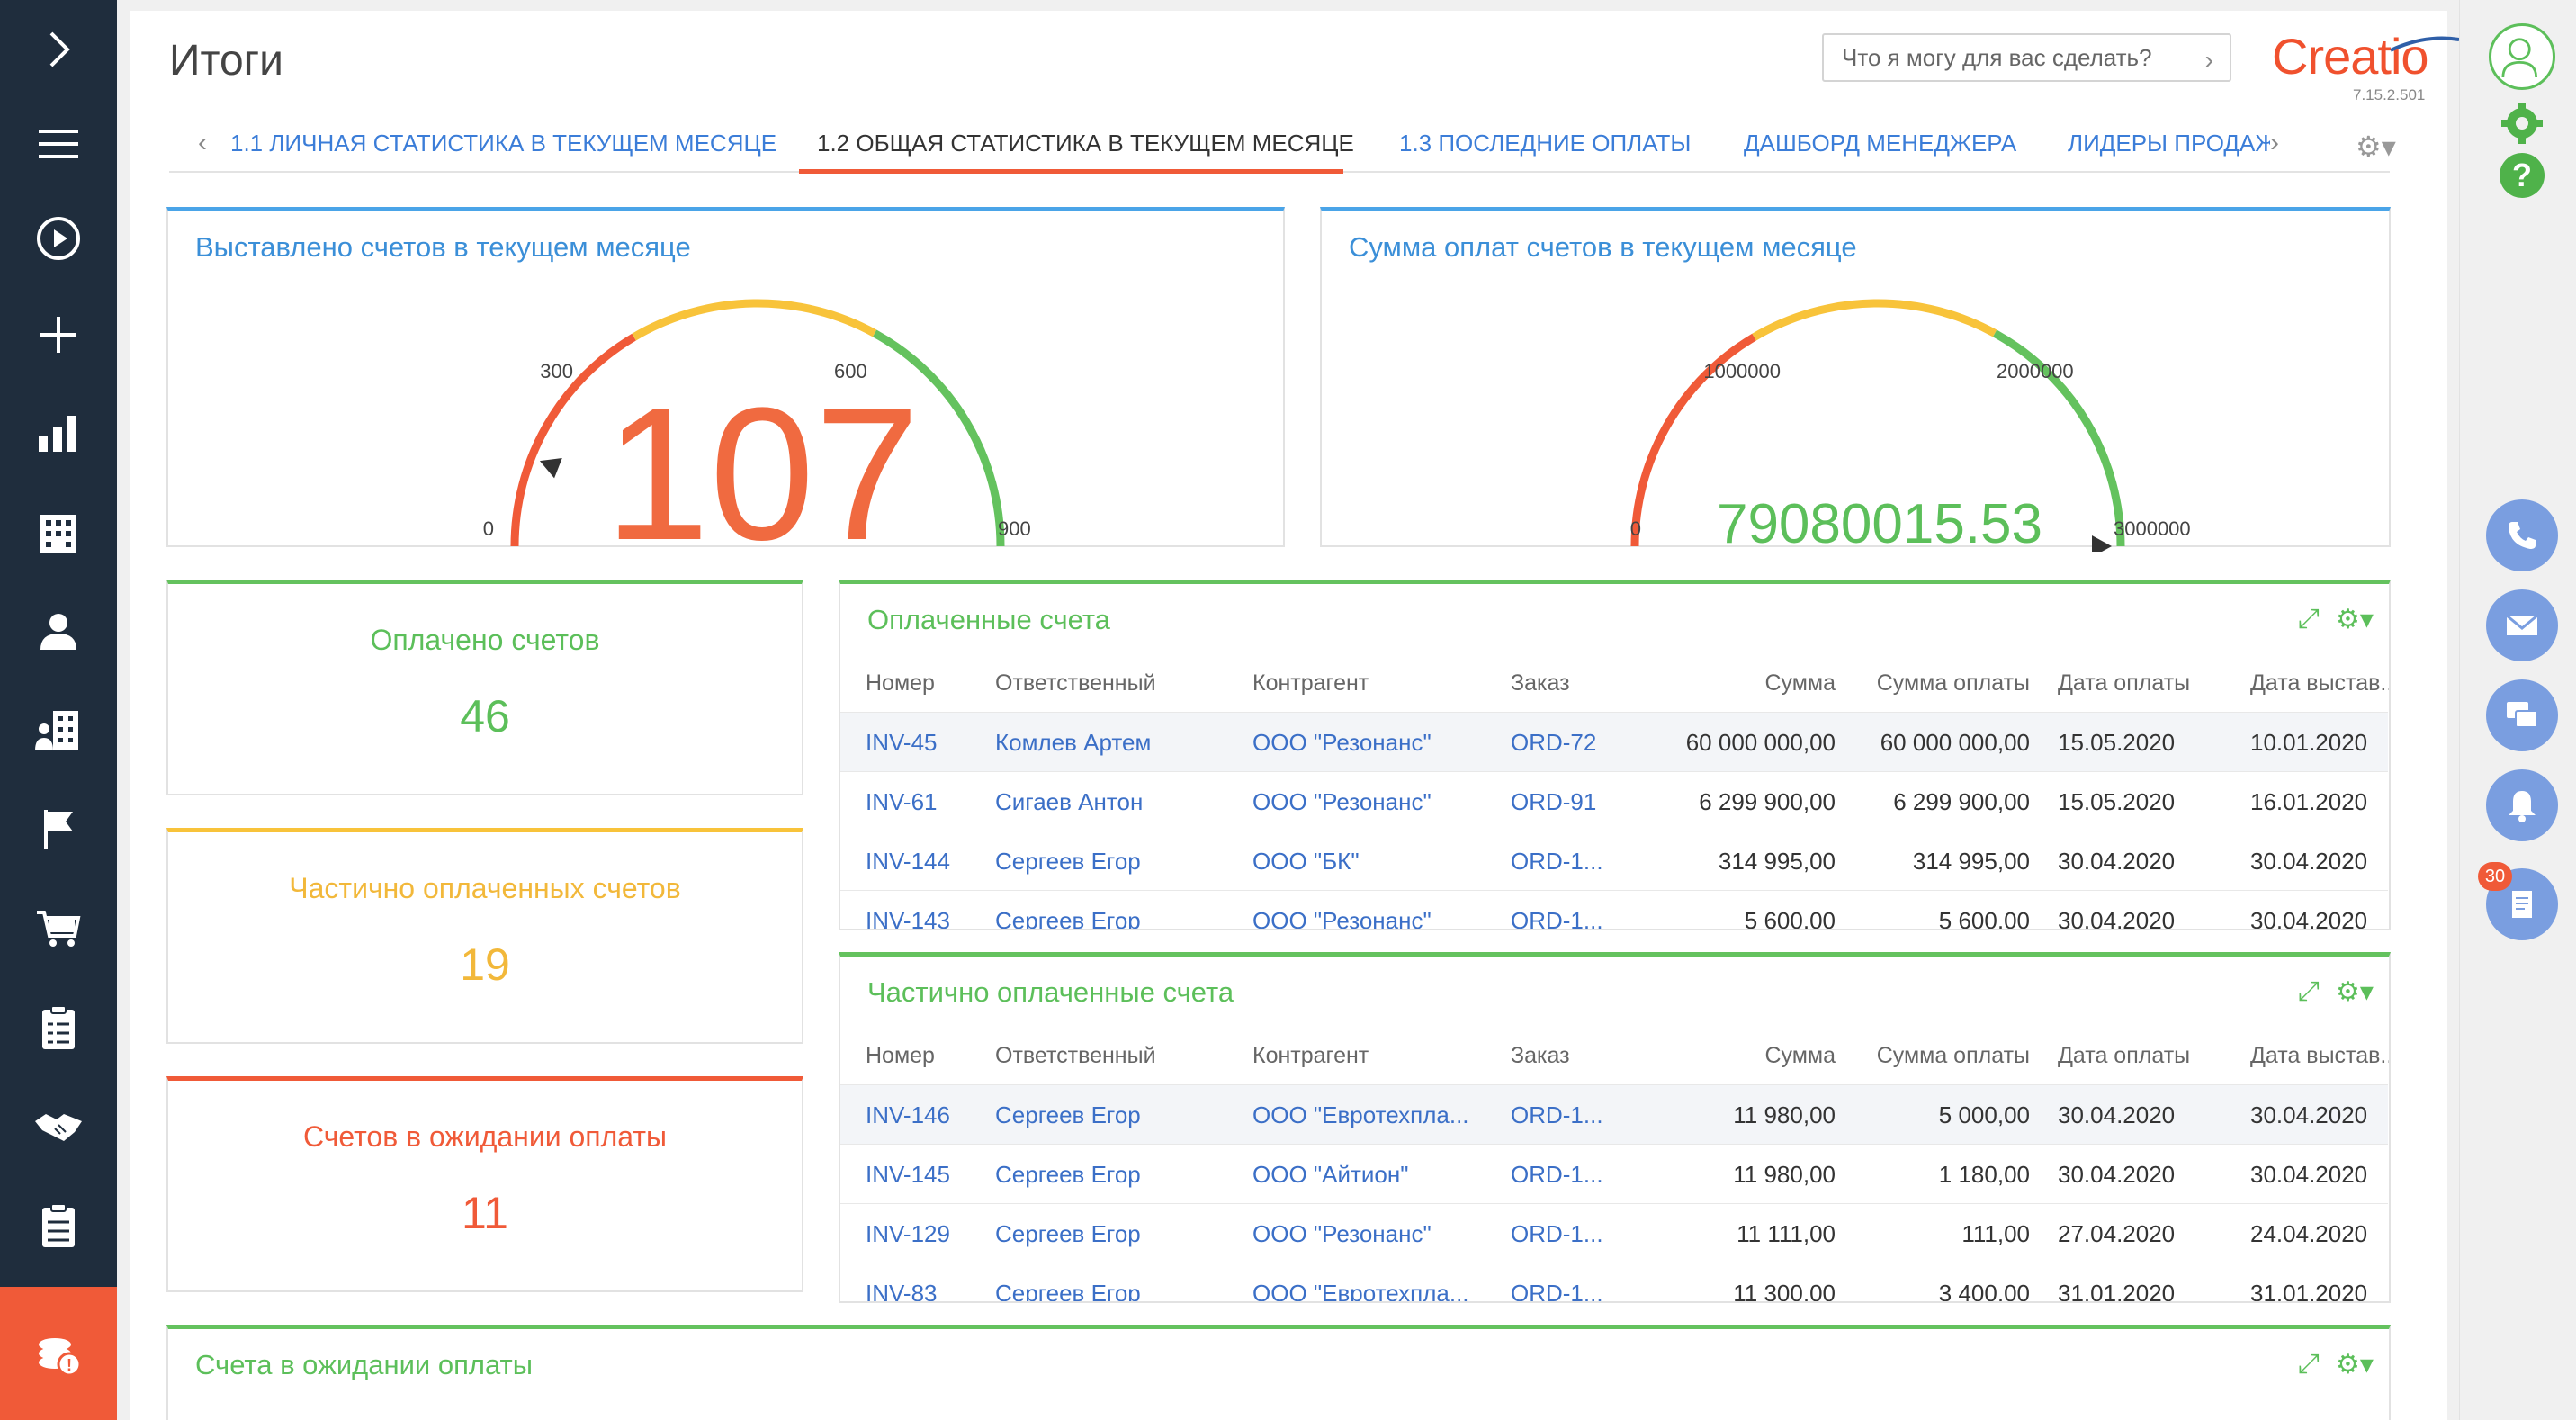 This screenshot has width=2576, height=1420. What do you see at coordinates (1554, 802) in the screenshot?
I see `cell-order: ORD-91` at bounding box center [1554, 802].